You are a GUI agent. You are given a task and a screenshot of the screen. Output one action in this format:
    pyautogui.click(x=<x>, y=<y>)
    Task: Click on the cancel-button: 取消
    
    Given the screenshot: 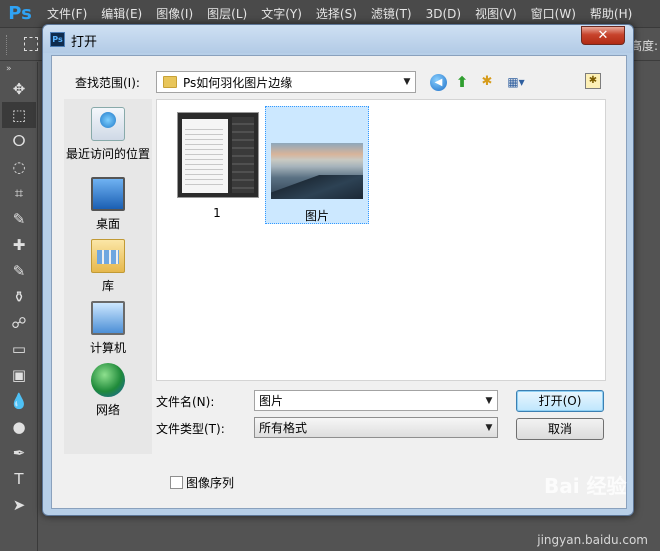 What is the action you would take?
    pyautogui.click(x=560, y=429)
    